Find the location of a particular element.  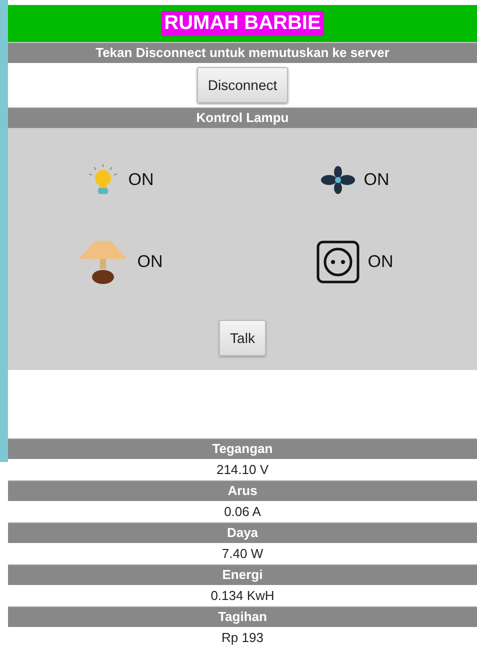

app-title: RUMAH BARBIE is located at coordinates (242, 23).